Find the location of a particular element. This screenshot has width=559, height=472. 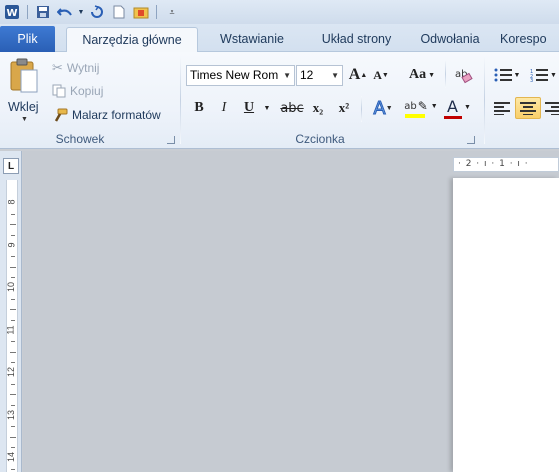

vertical-ruler-number: 14 is located at coordinates (11, 457).